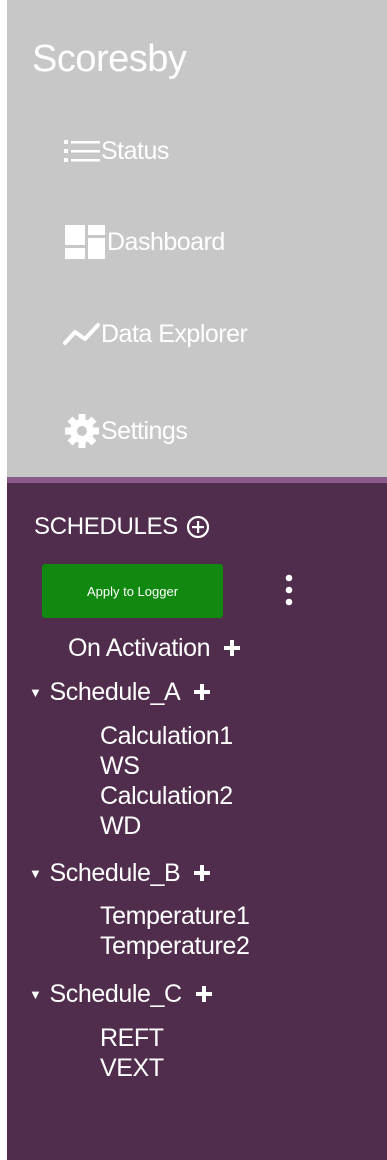  Describe the element at coordinates (120, 766) in the screenshot. I see `schedule-item: WS` at that location.